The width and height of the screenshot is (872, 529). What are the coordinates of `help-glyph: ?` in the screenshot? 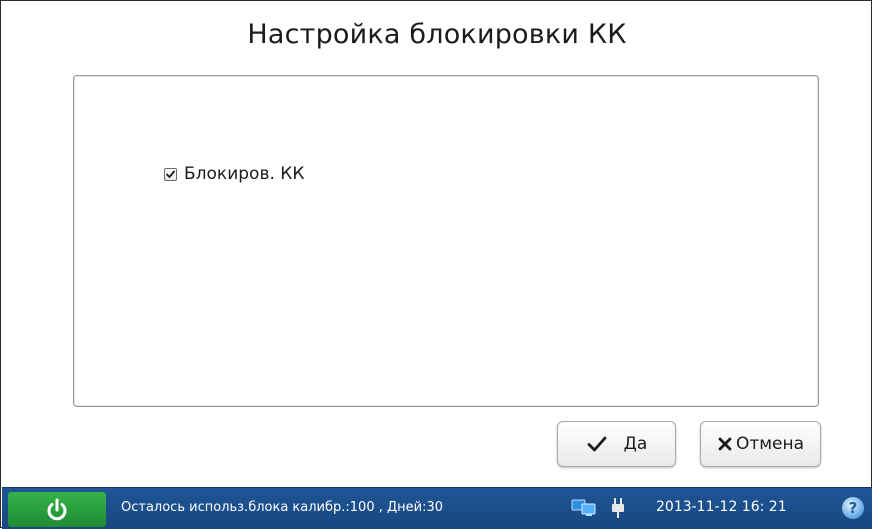 It's located at (853, 508).